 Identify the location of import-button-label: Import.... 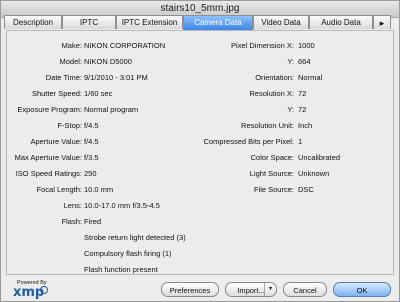
(251, 290).